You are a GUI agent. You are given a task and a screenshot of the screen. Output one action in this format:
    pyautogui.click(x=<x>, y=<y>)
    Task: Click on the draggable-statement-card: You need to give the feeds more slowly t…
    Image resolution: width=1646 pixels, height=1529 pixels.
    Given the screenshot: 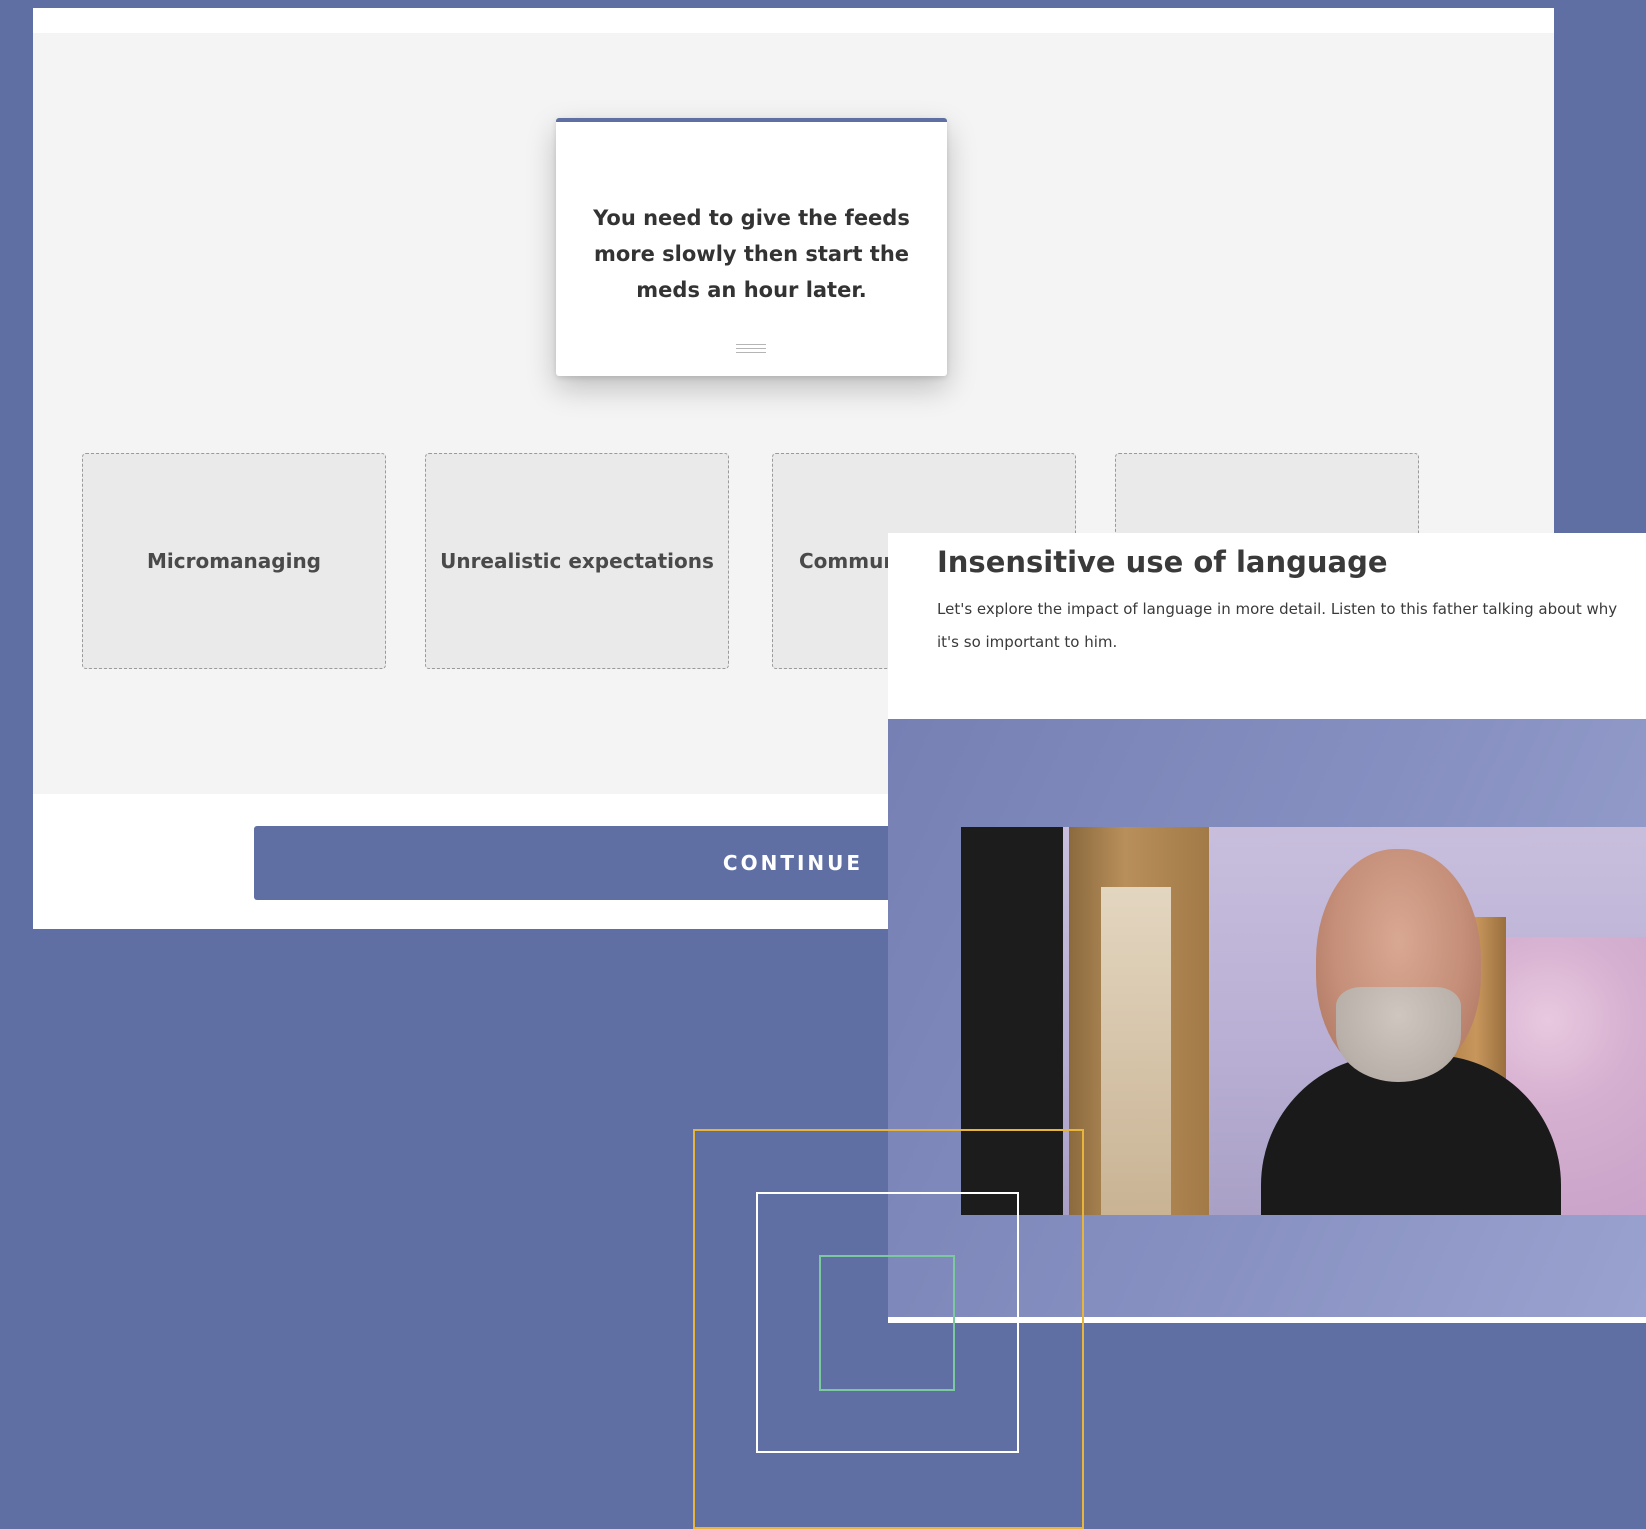 What is the action you would take?
    pyautogui.click(x=751, y=247)
    